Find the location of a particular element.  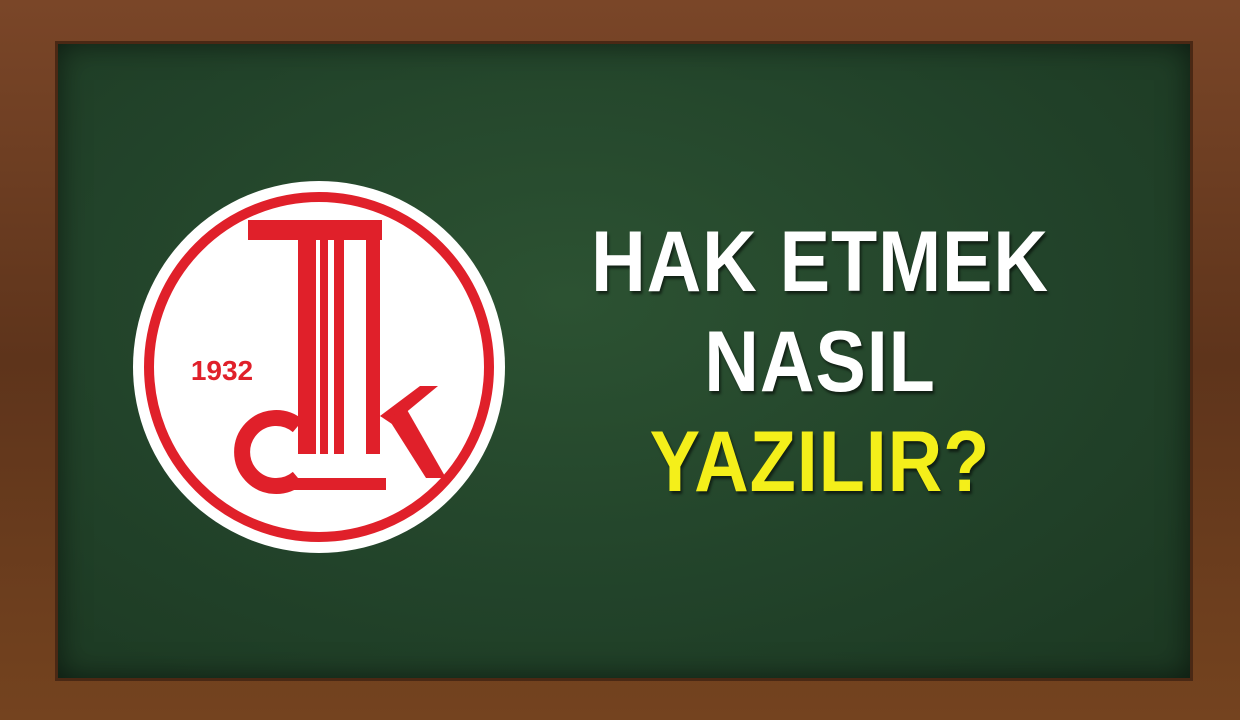

headline-line-2: NASIL is located at coordinates (820, 362).